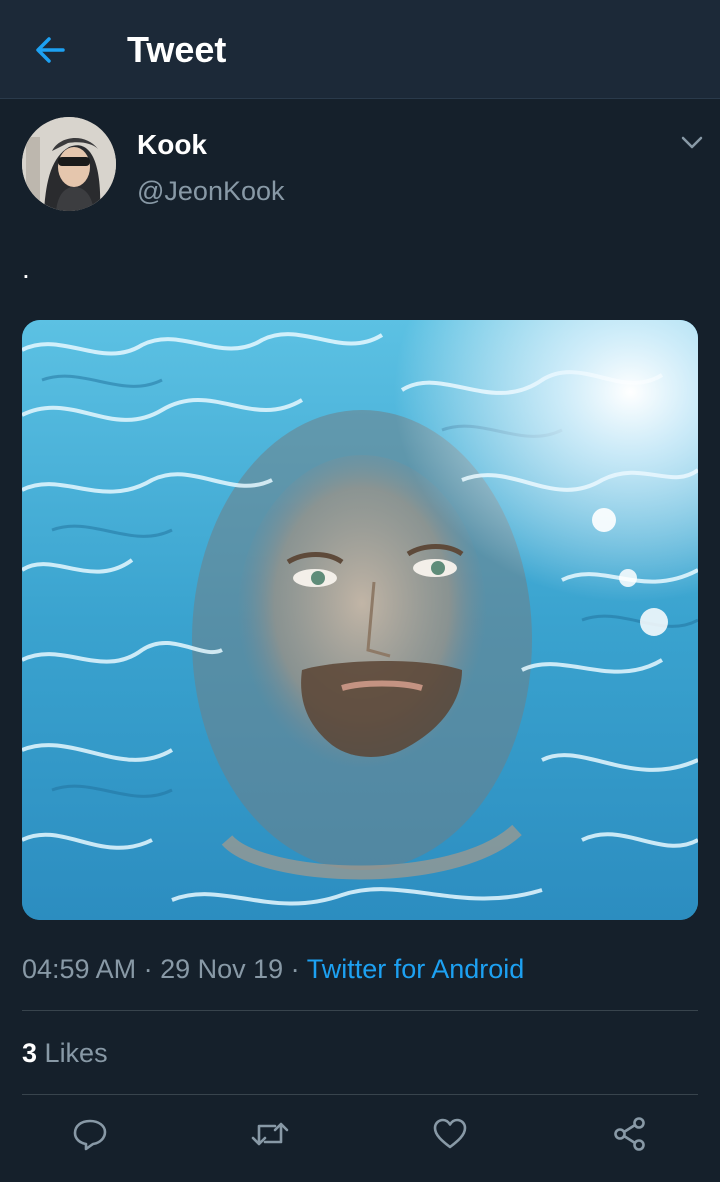 This screenshot has height=1182, width=720. Describe the element at coordinates (211, 191) in the screenshot. I see `author-handle: @JeonKook` at that location.